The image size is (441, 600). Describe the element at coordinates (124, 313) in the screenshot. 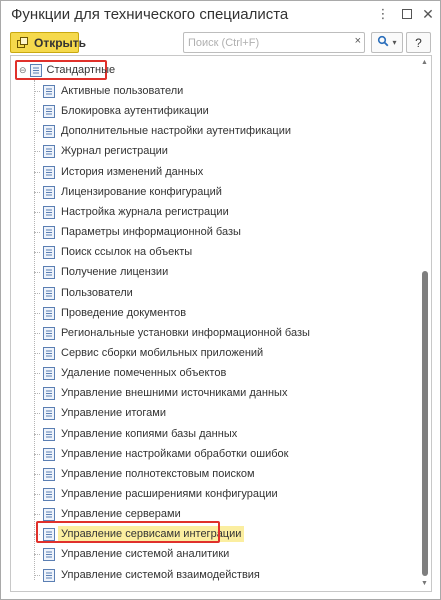

I see `tree-item-label: Проведение документов` at that location.